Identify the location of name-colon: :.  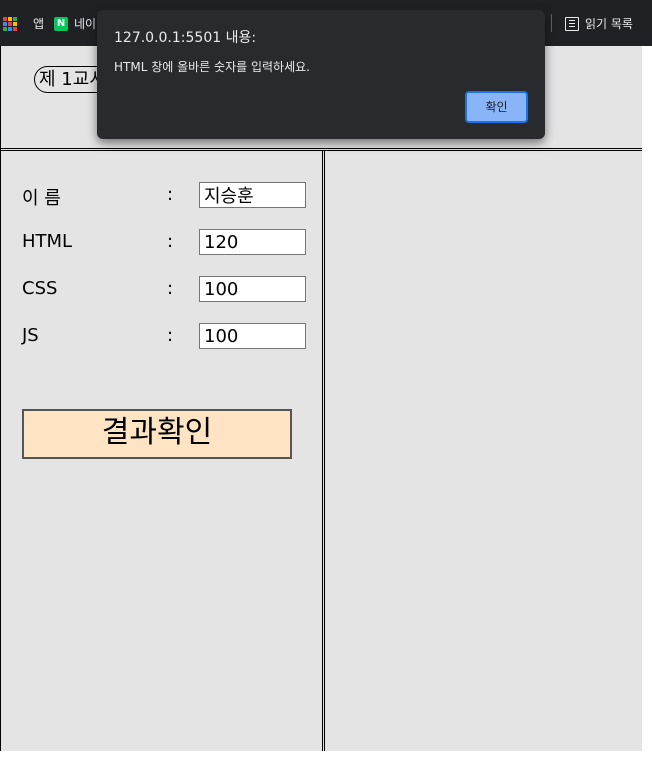
(170, 194).